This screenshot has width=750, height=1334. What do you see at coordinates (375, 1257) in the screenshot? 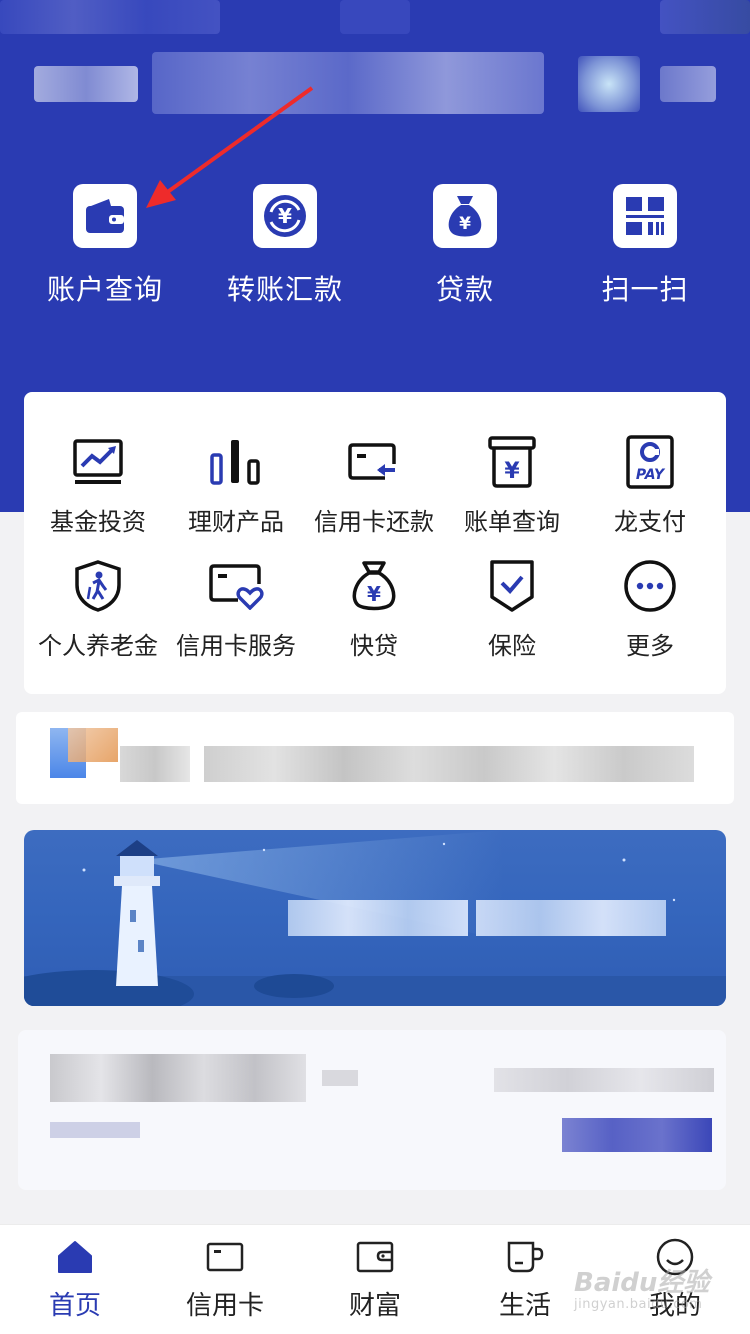
I see `wealth-wallet-icon` at bounding box center [375, 1257].